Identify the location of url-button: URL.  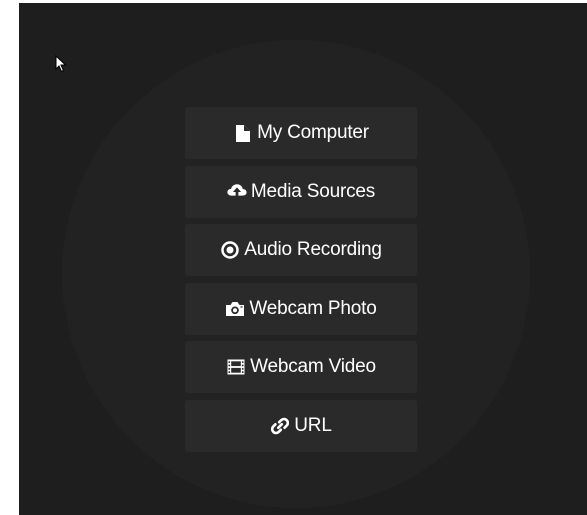
(301, 425).